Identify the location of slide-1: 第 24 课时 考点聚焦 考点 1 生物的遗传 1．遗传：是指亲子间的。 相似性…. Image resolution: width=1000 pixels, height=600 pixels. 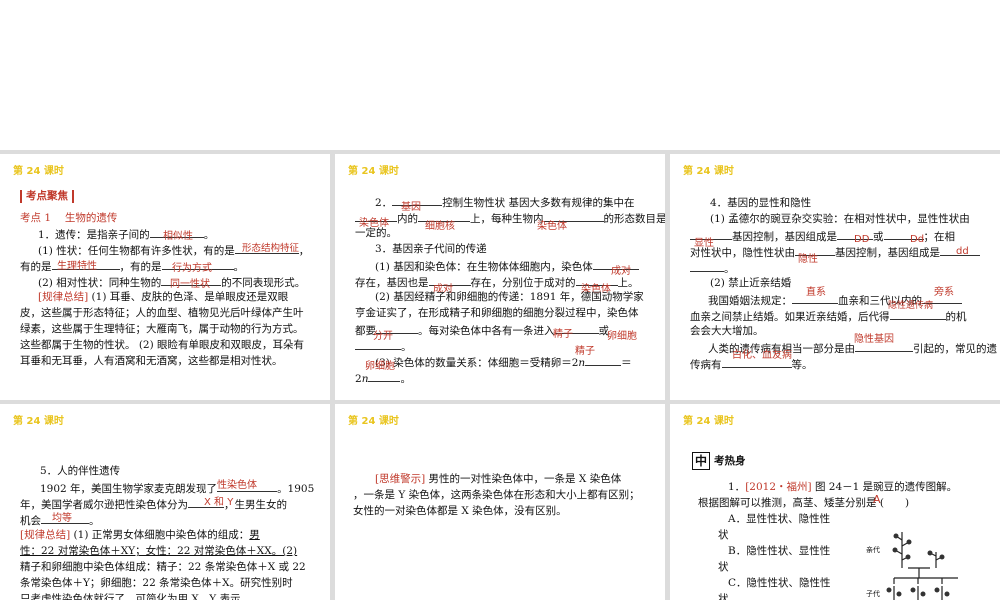
(165, 277).